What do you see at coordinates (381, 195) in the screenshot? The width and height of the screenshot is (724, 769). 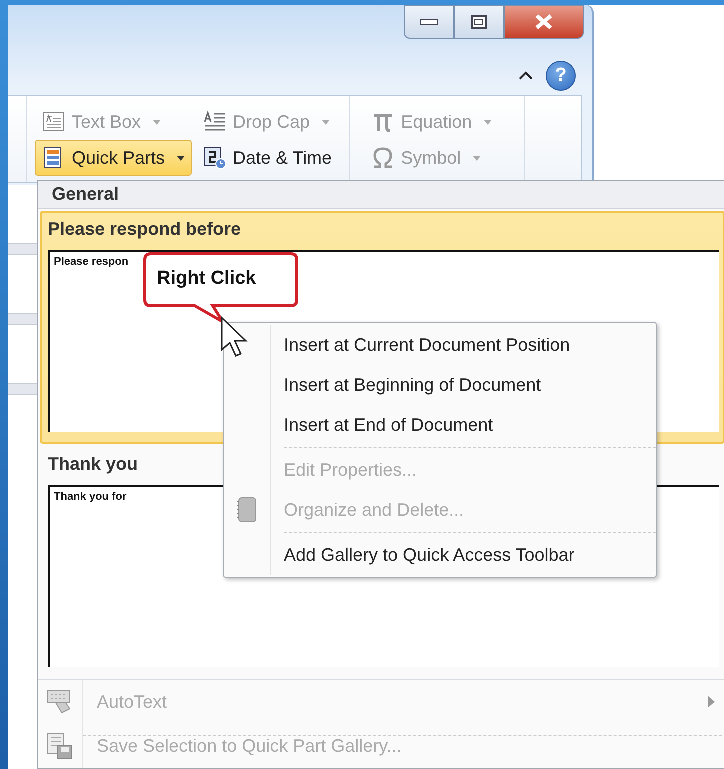 I see `gallery-category-header: General` at bounding box center [381, 195].